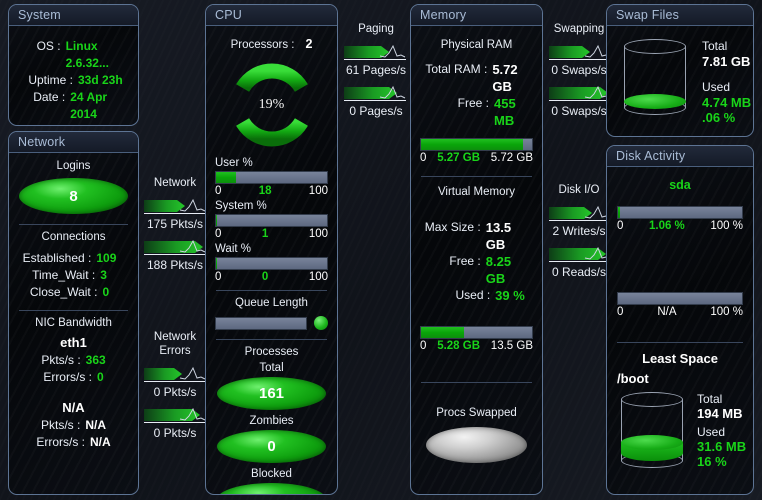  I want to click on system-row-key: OS :, so click(48, 46).